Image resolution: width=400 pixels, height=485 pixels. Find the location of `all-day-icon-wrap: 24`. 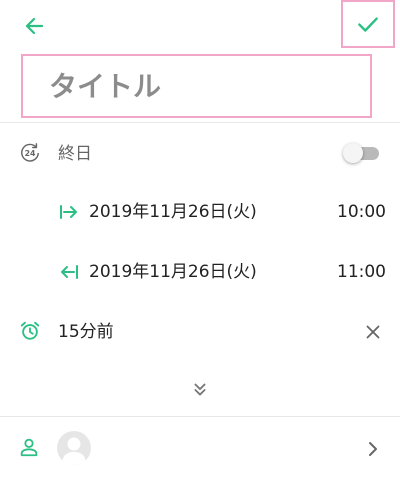

all-day-icon-wrap: 24 is located at coordinates (30, 155).